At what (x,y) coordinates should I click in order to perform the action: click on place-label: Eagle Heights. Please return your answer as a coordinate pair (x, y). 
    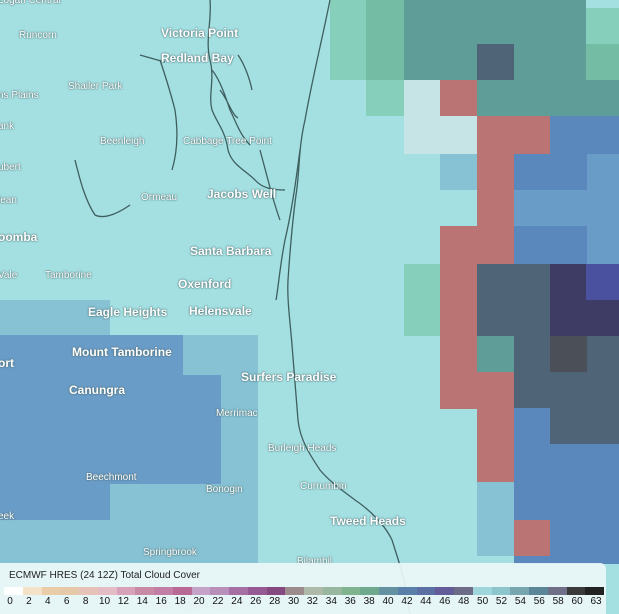
    Looking at the image, I should click on (128, 312).